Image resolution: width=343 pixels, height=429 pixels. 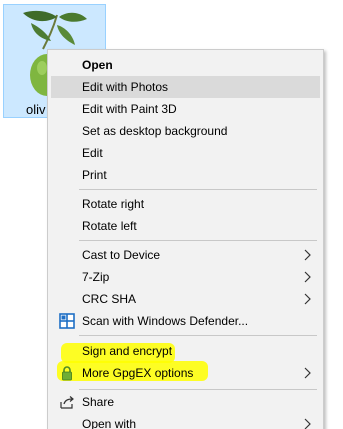 I want to click on menu-item-label: Open, so click(x=97, y=65).